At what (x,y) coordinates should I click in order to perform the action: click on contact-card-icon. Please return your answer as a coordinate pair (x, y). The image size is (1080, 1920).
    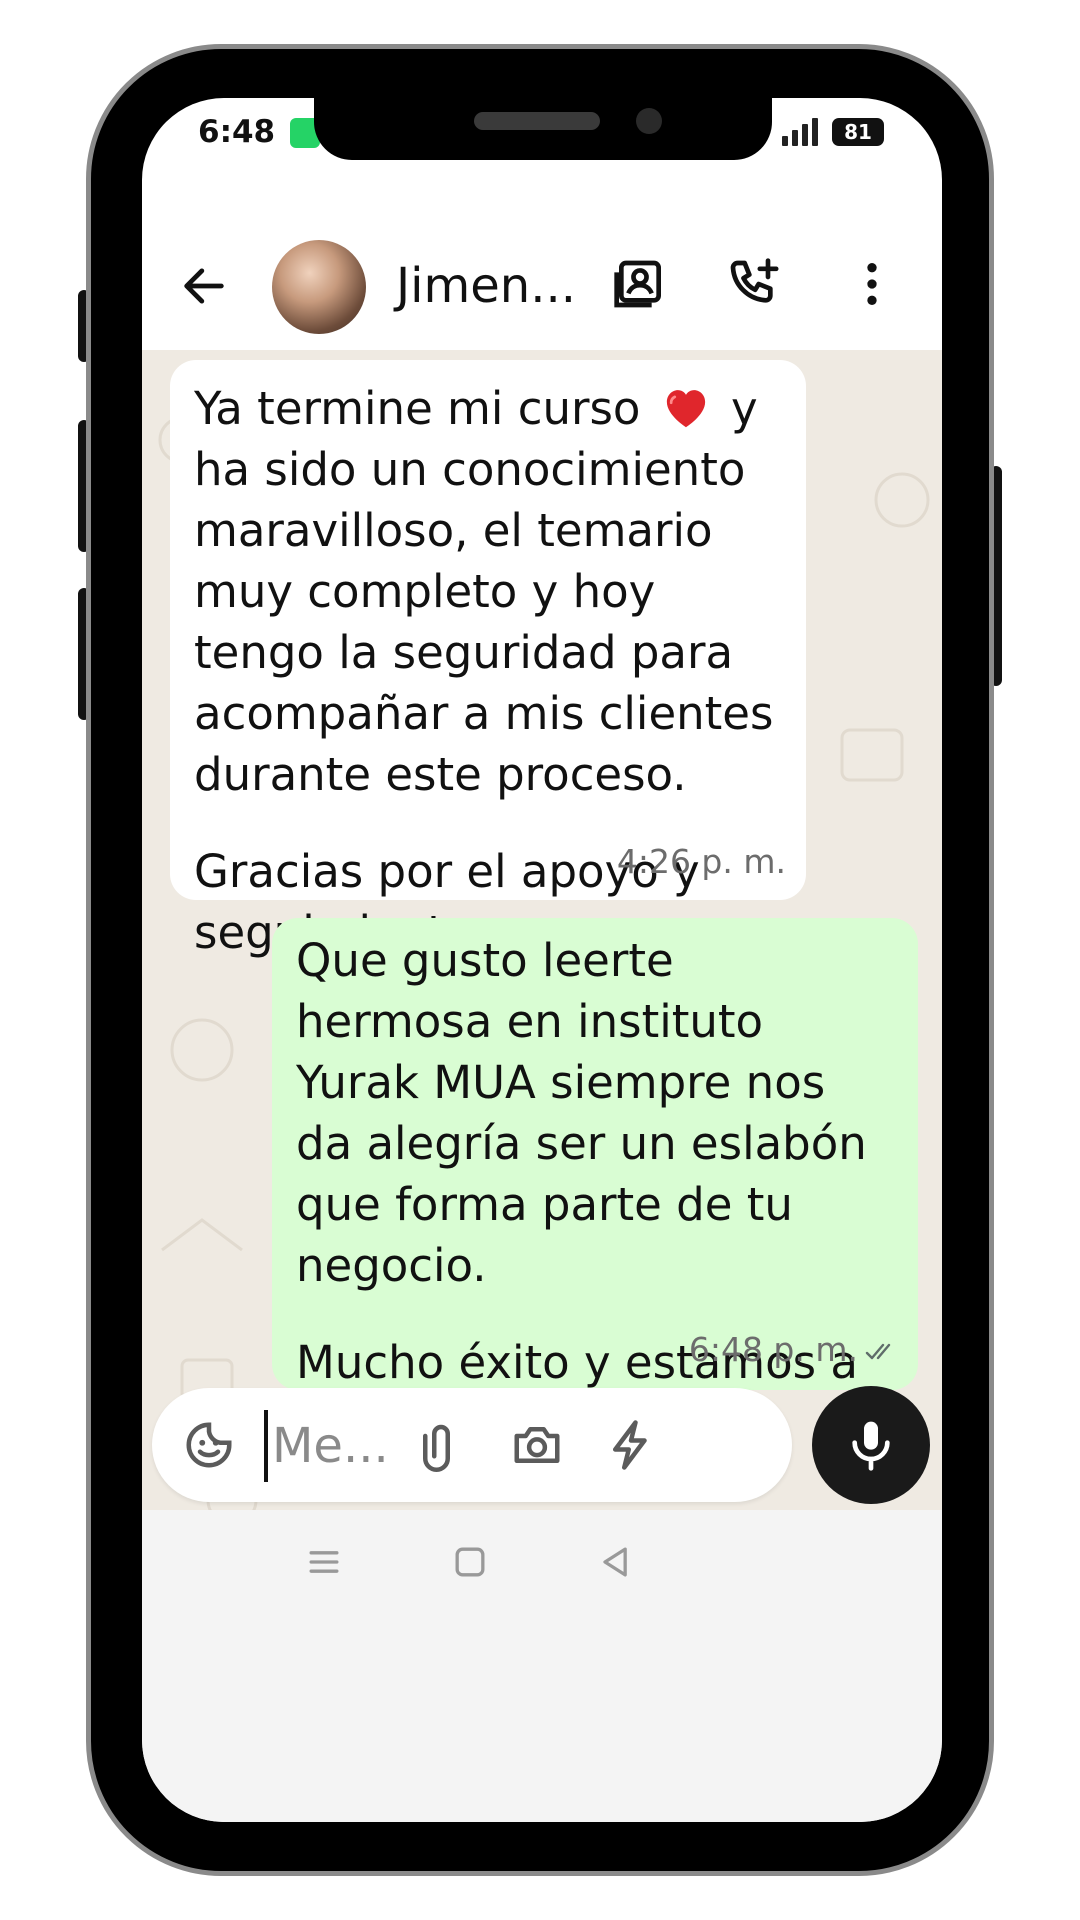
    Looking at the image, I should click on (640, 284).